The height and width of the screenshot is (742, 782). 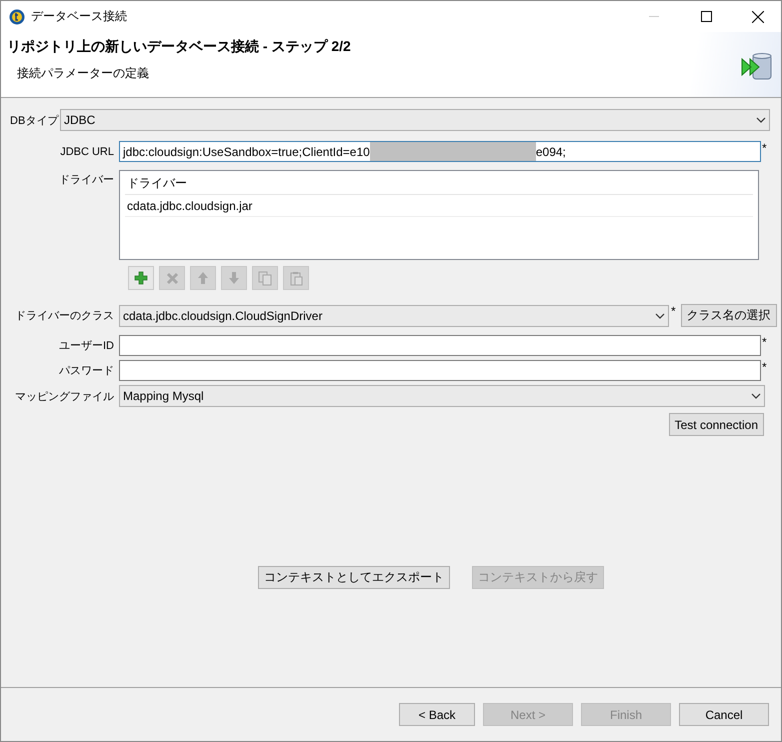 I want to click on toolbar-button, so click(x=141, y=278).